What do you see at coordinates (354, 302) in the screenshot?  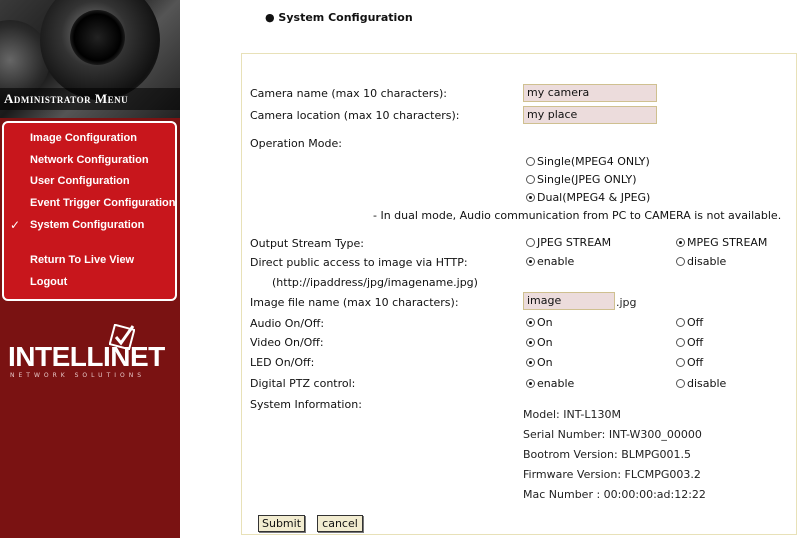 I see `image-file-label: Image file name (max 10 characters):` at bounding box center [354, 302].